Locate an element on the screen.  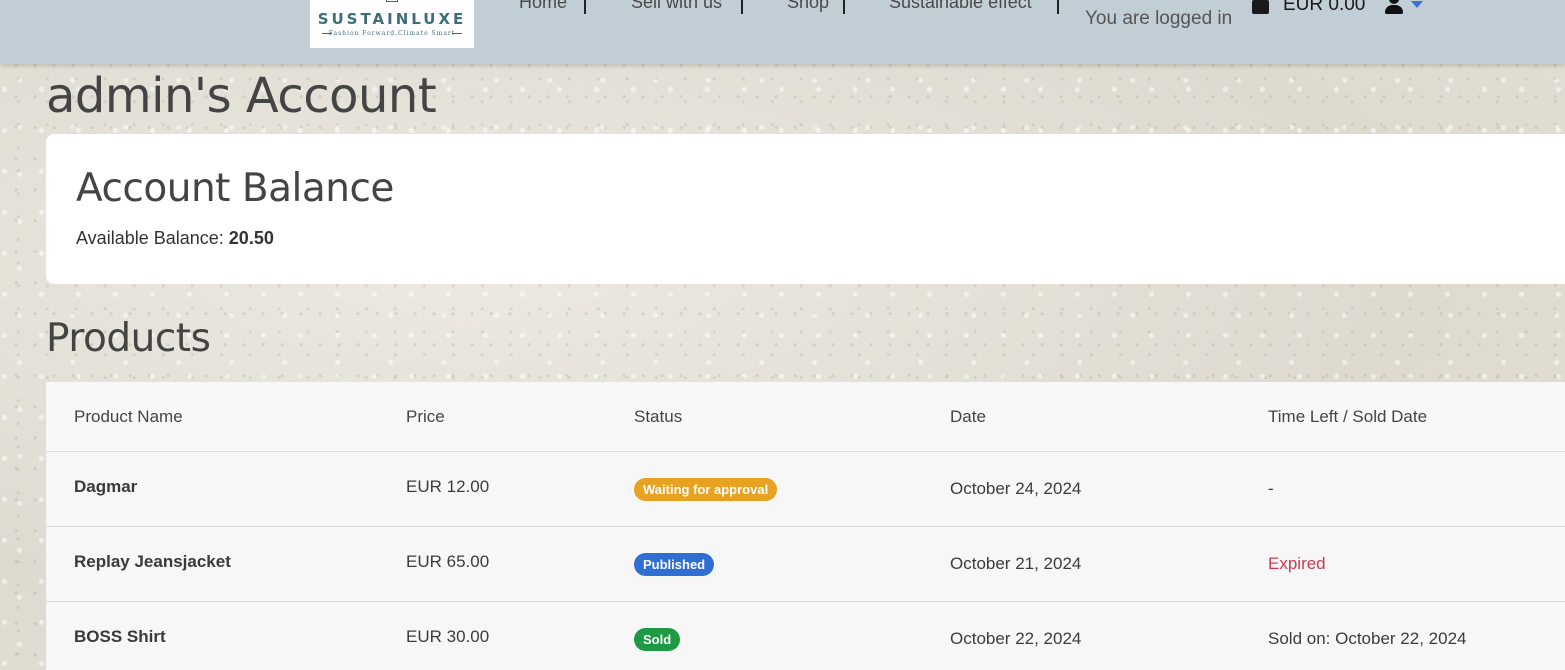
product-price: EUR 12.00 is located at coordinates (448, 486).